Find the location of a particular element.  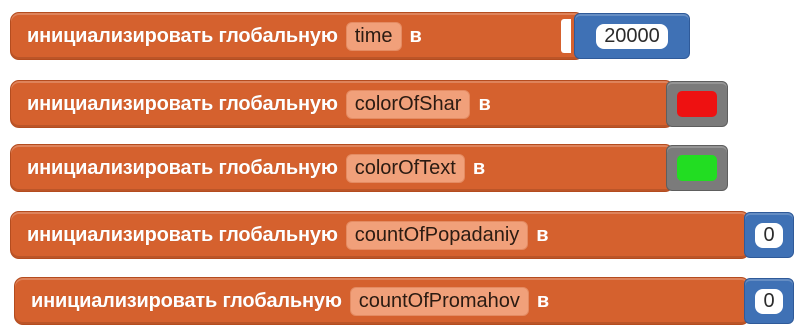

number-value-field: 20000 is located at coordinates (632, 36).